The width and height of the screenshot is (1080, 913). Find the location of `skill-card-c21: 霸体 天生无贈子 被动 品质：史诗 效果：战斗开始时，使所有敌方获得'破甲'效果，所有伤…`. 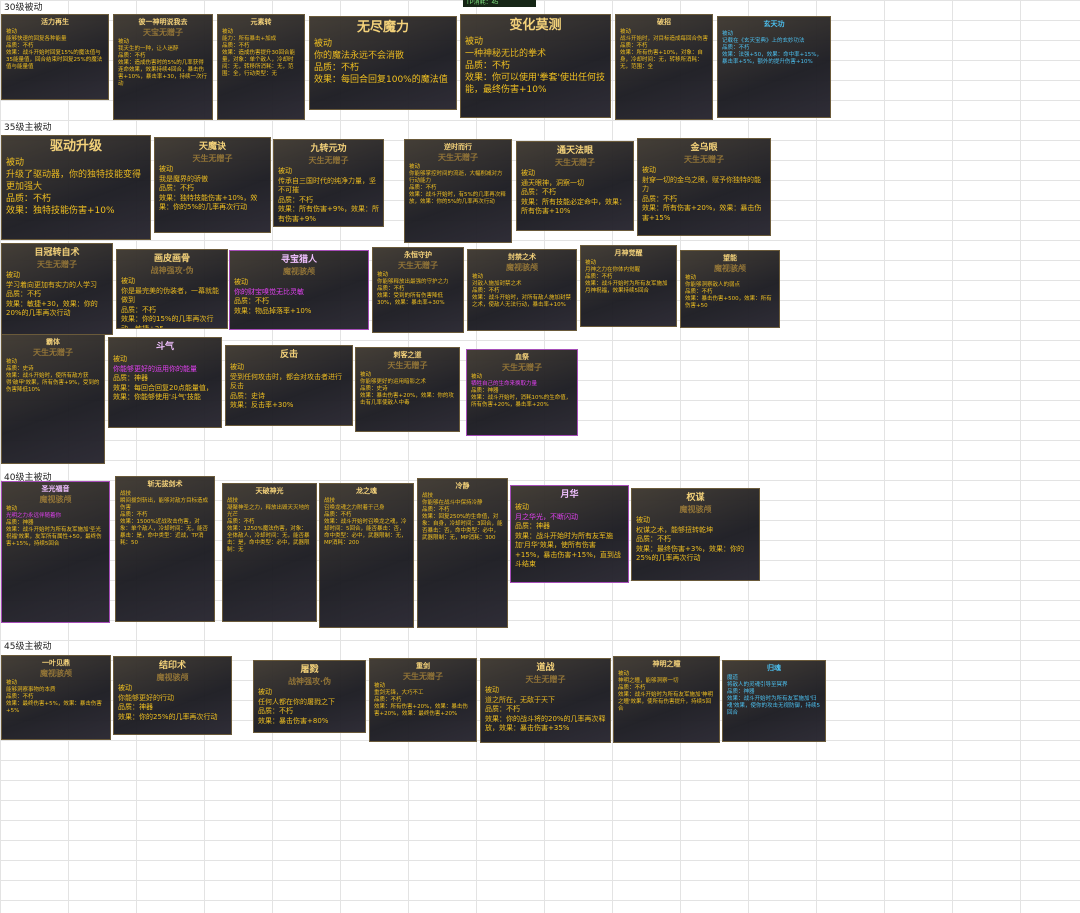

skill-card-c21: 霸体 天生无贈子 被动 品质：史诗 效果：战斗开始时，使所有敌方获得'破甲'效果，所有伤… is located at coordinates (53, 399).